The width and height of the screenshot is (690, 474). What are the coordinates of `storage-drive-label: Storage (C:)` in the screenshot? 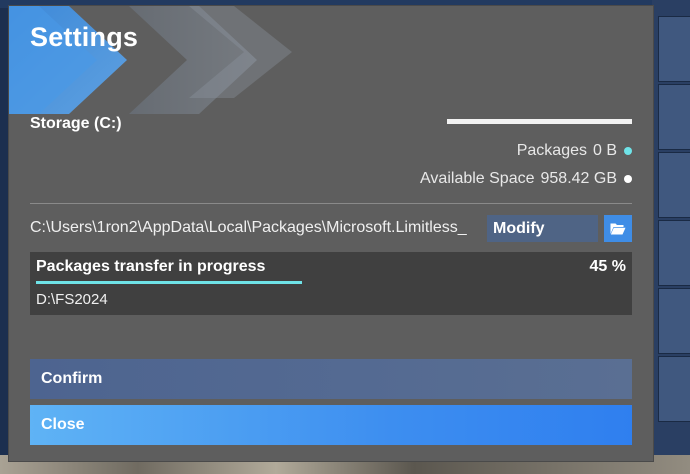 It's located at (76, 123).